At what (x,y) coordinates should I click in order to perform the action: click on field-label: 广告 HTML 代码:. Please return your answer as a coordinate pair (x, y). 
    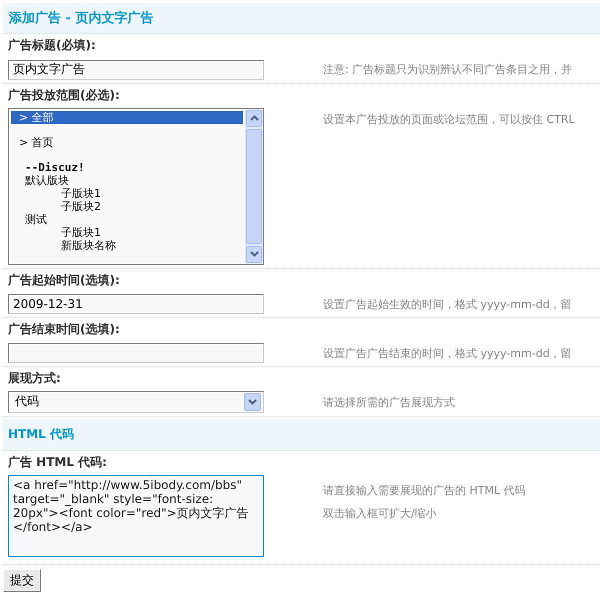
    Looking at the image, I should click on (57, 462).